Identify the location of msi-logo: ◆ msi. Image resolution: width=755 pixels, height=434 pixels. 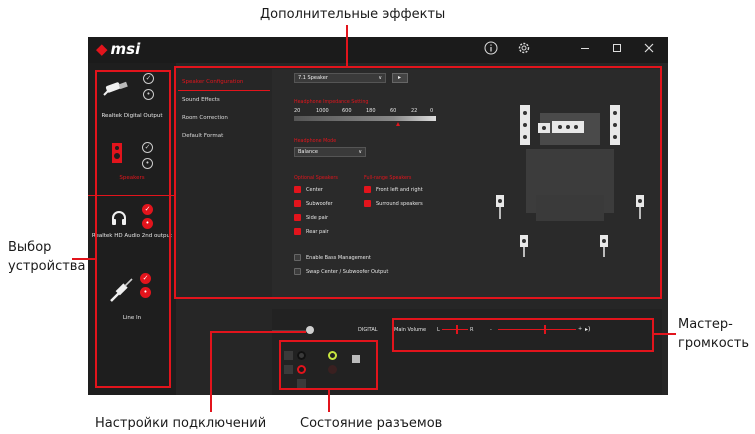
(118, 49).